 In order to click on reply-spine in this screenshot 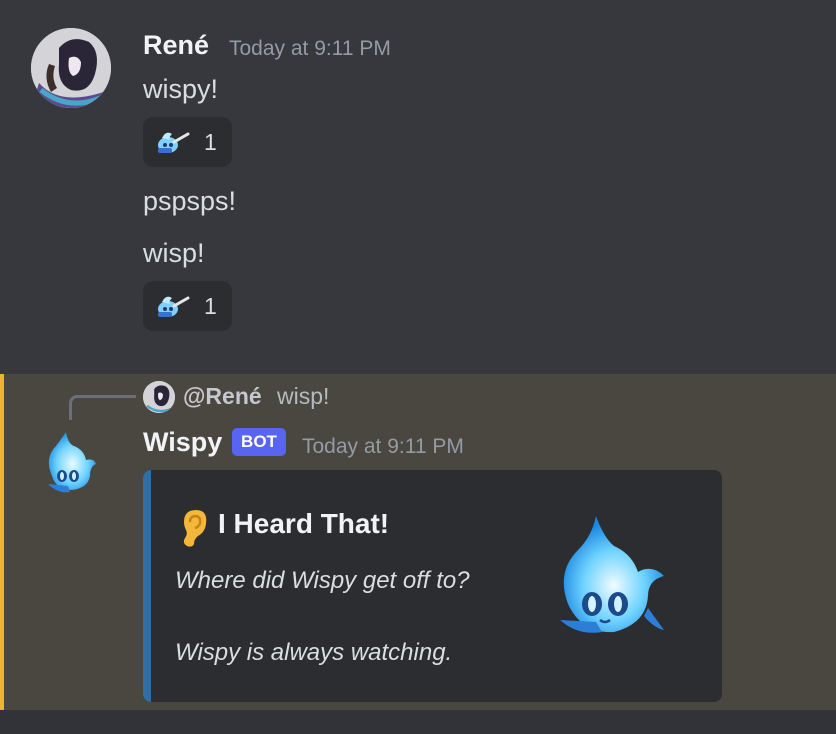, I will do `click(102, 407)`.